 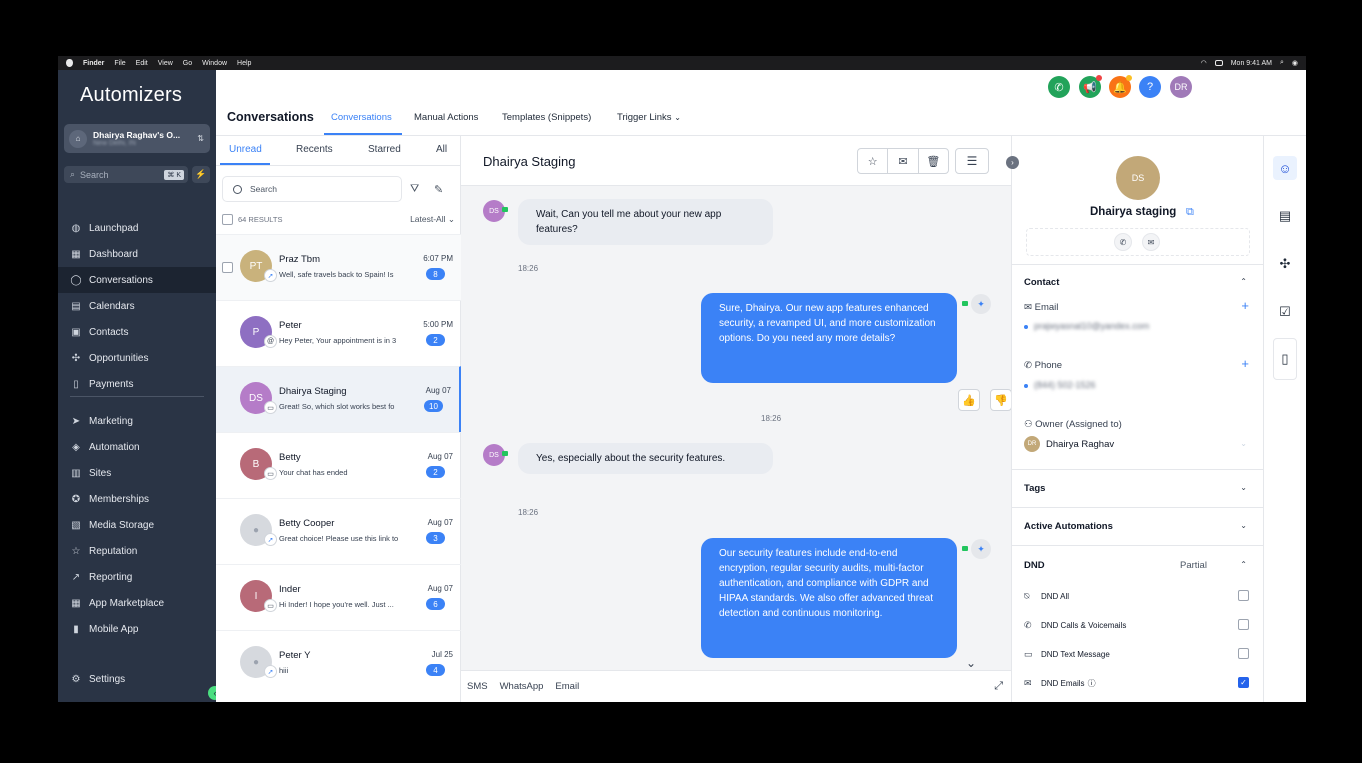 What do you see at coordinates (1151, 242) in the screenshot?
I see `email-icon: ✉` at bounding box center [1151, 242].